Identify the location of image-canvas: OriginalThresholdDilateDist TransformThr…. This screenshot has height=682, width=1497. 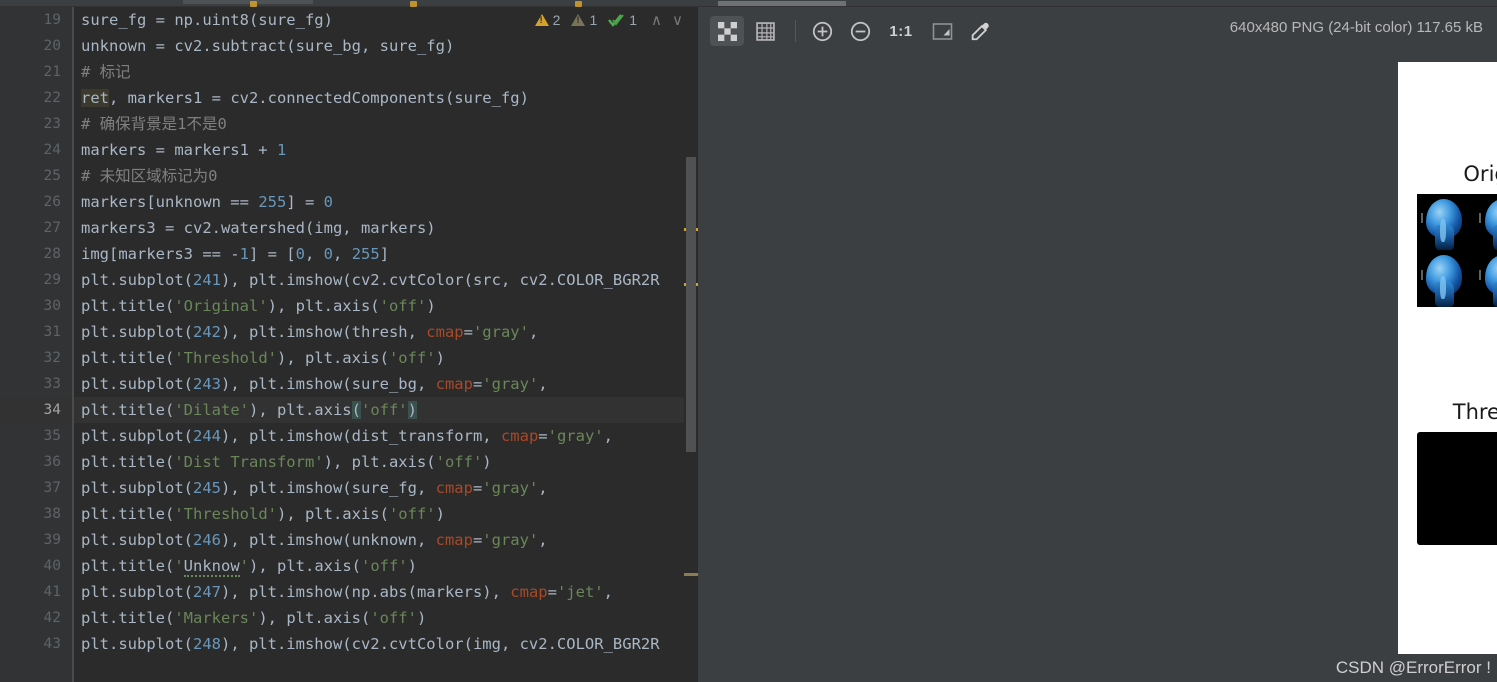
(1447, 358).